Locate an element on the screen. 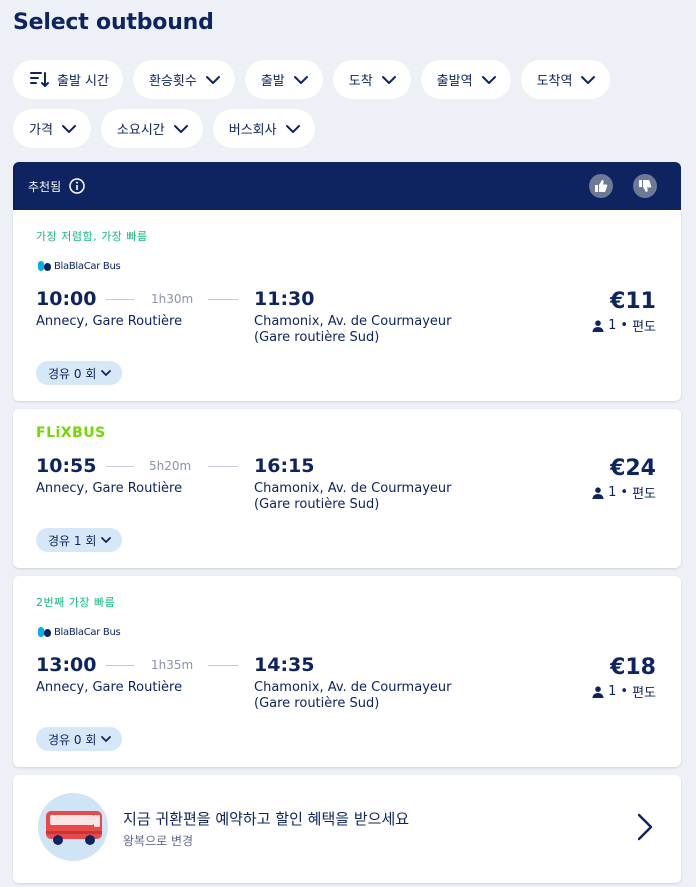 The height and width of the screenshot is (887, 696). stops-label: 경유 1 회 is located at coordinates (72, 540).